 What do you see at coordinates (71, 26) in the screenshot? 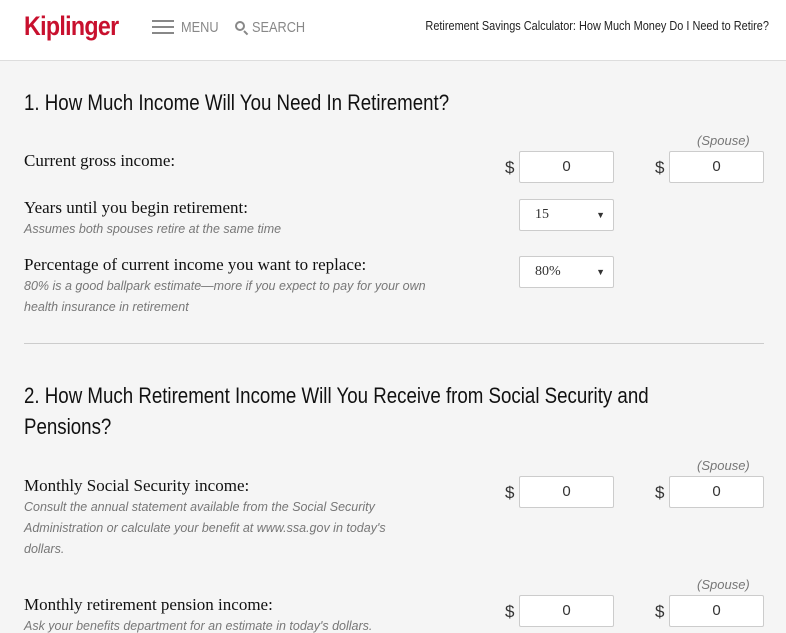
I see `kiplinger-logo: Kiplinger` at bounding box center [71, 26].